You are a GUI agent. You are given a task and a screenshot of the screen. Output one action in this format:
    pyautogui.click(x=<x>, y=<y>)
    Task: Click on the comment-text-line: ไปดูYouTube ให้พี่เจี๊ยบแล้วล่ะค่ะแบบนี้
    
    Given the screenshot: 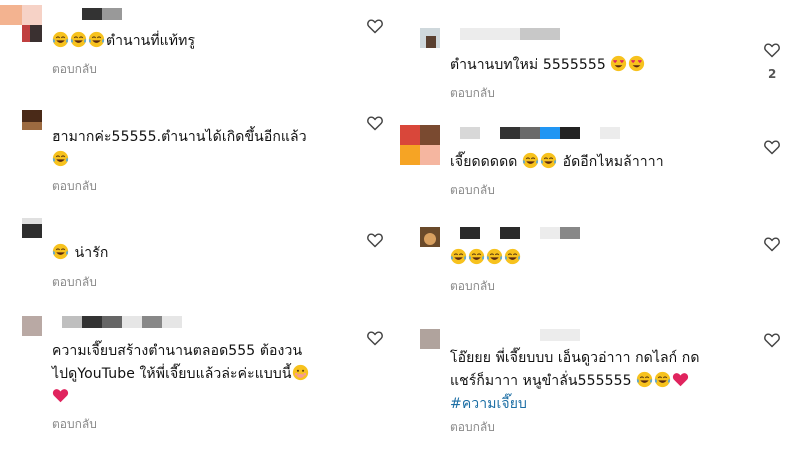 What is the action you would take?
    pyautogui.click(x=172, y=374)
    